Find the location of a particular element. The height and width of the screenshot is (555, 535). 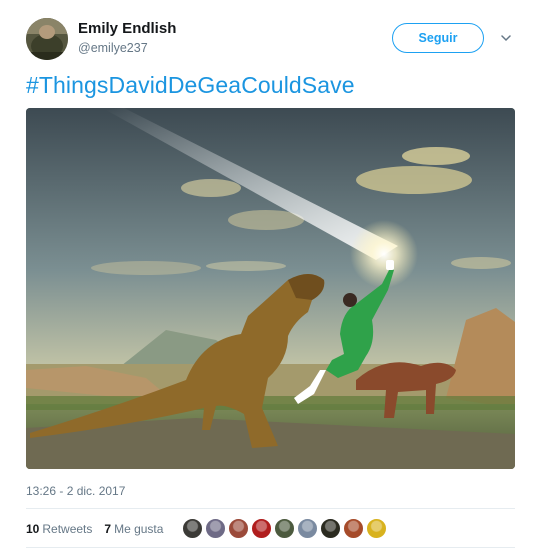

follow-button: Seguir is located at coordinates (438, 38).